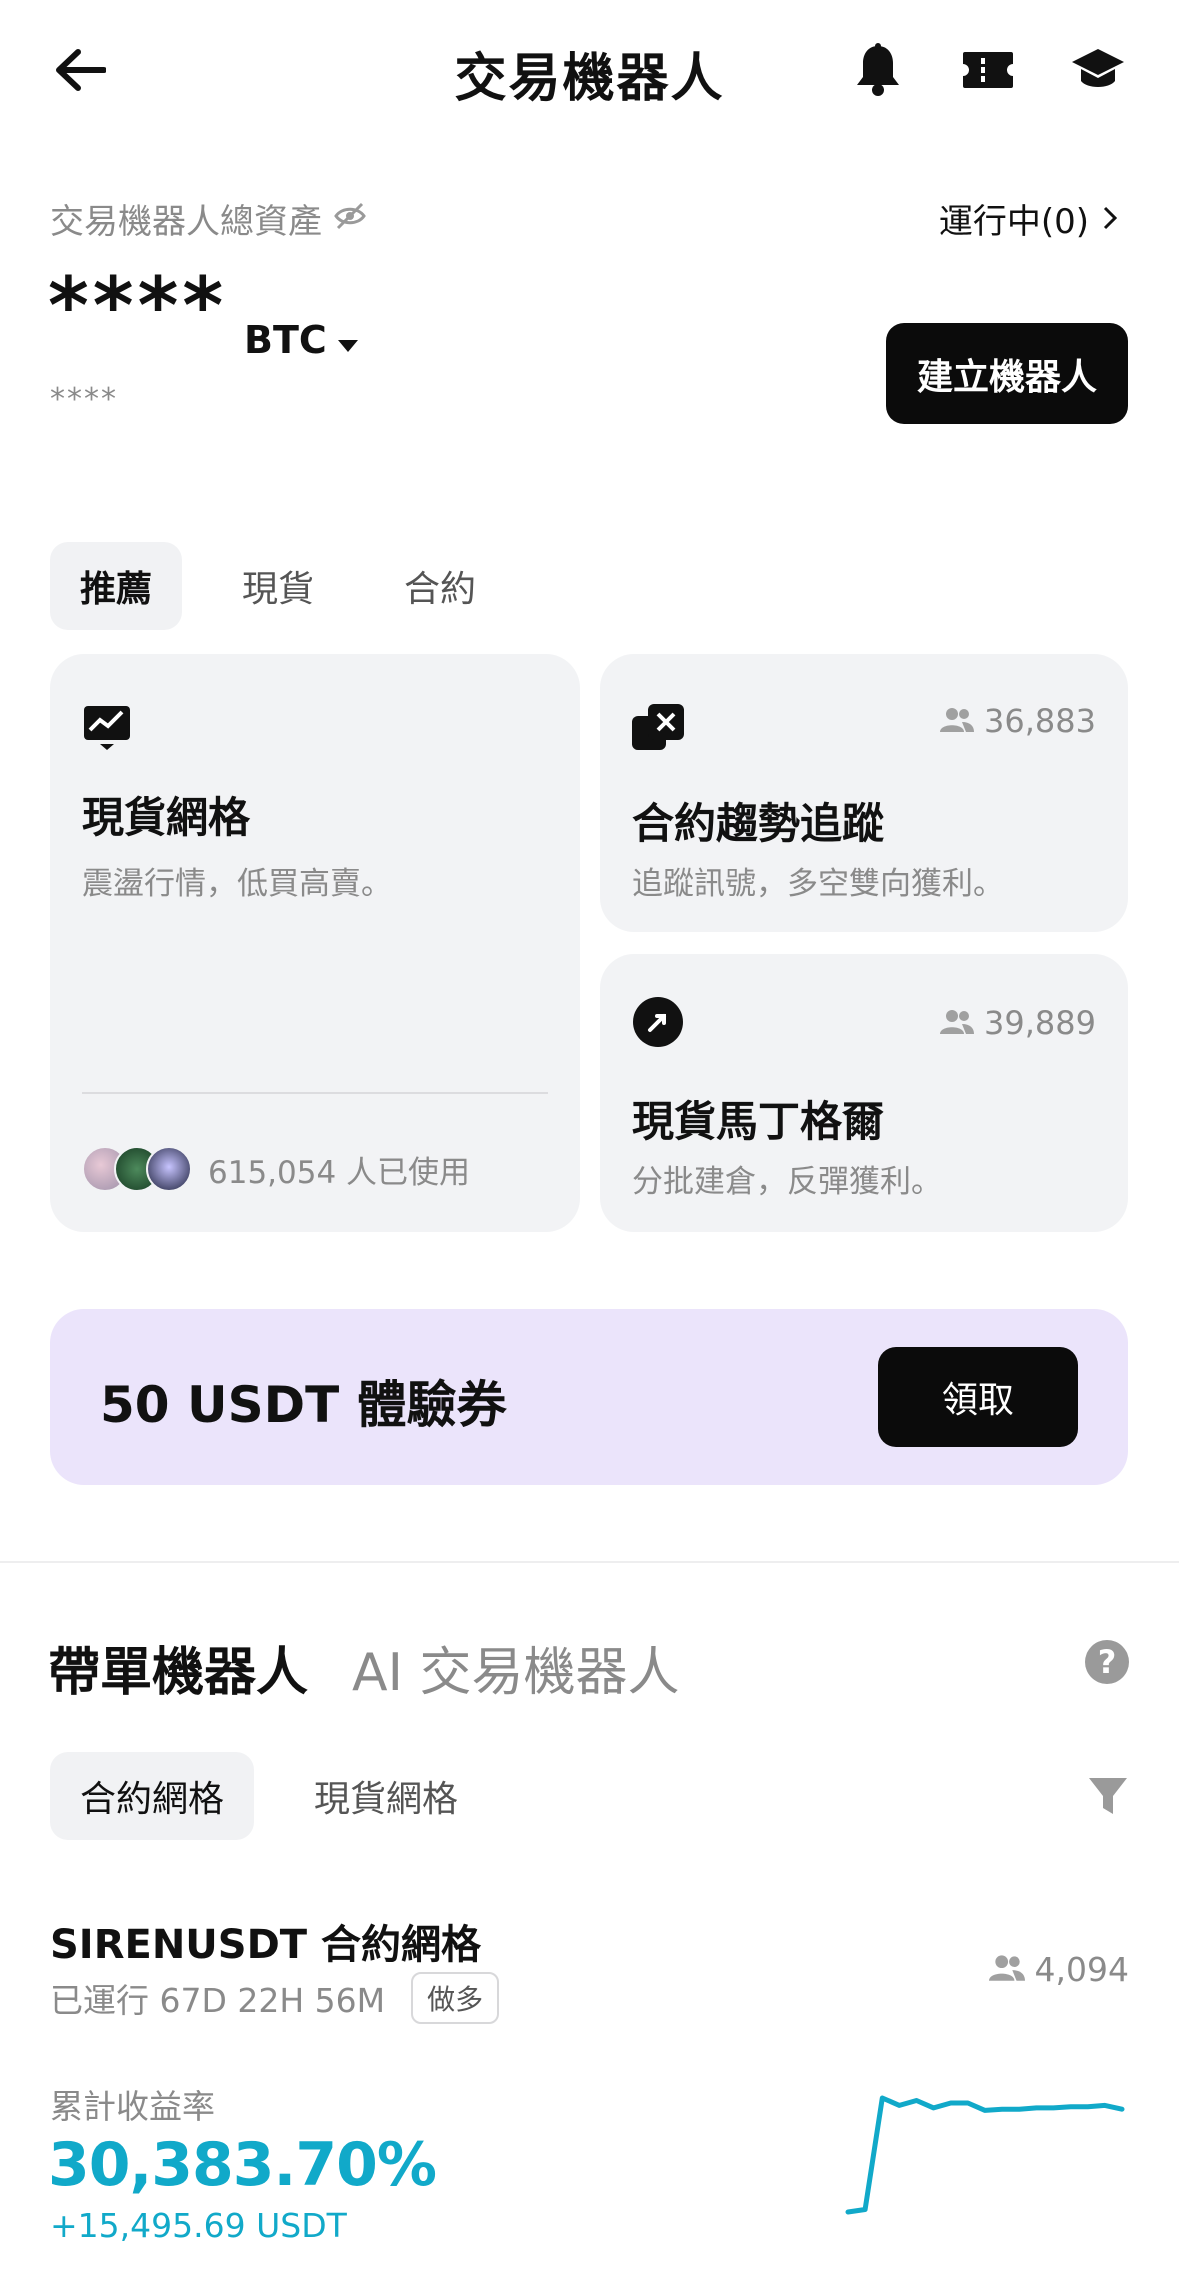  What do you see at coordinates (864, 1093) in the screenshot?
I see `spot-martingale-card: 39,889 現貨馬丁格爾 分批建倉，反彈獲利。` at bounding box center [864, 1093].